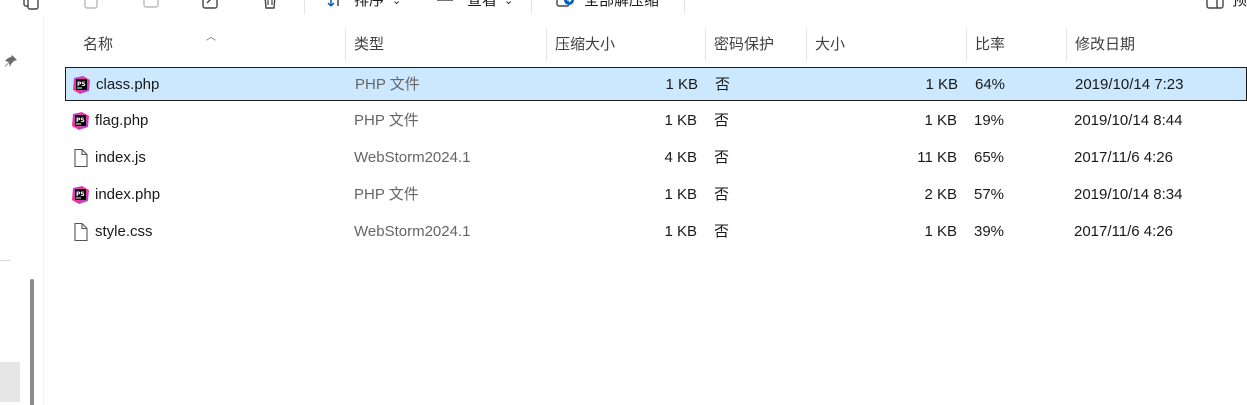 The height and width of the screenshot is (405, 1247). I want to click on file-size: 11 KB, so click(937, 157).